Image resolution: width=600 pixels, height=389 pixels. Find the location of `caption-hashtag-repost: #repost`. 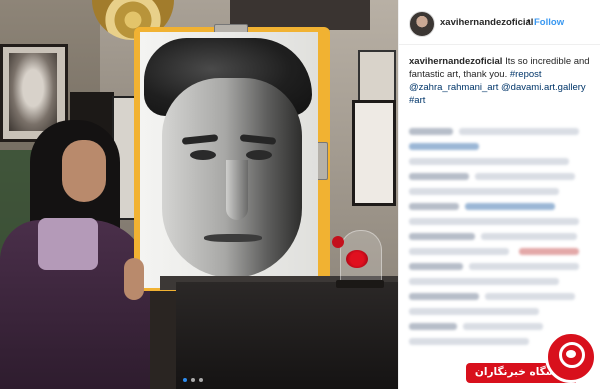

caption-hashtag-repost: #repost is located at coordinates (526, 74).